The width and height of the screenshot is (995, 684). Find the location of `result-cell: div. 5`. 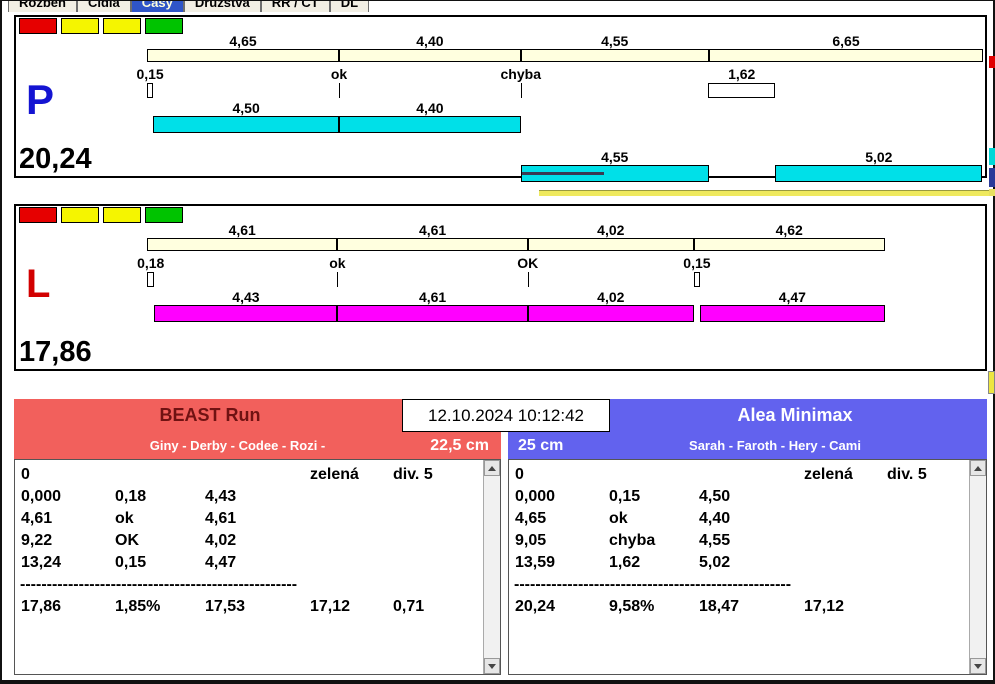

result-cell: div. 5 is located at coordinates (413, 474).